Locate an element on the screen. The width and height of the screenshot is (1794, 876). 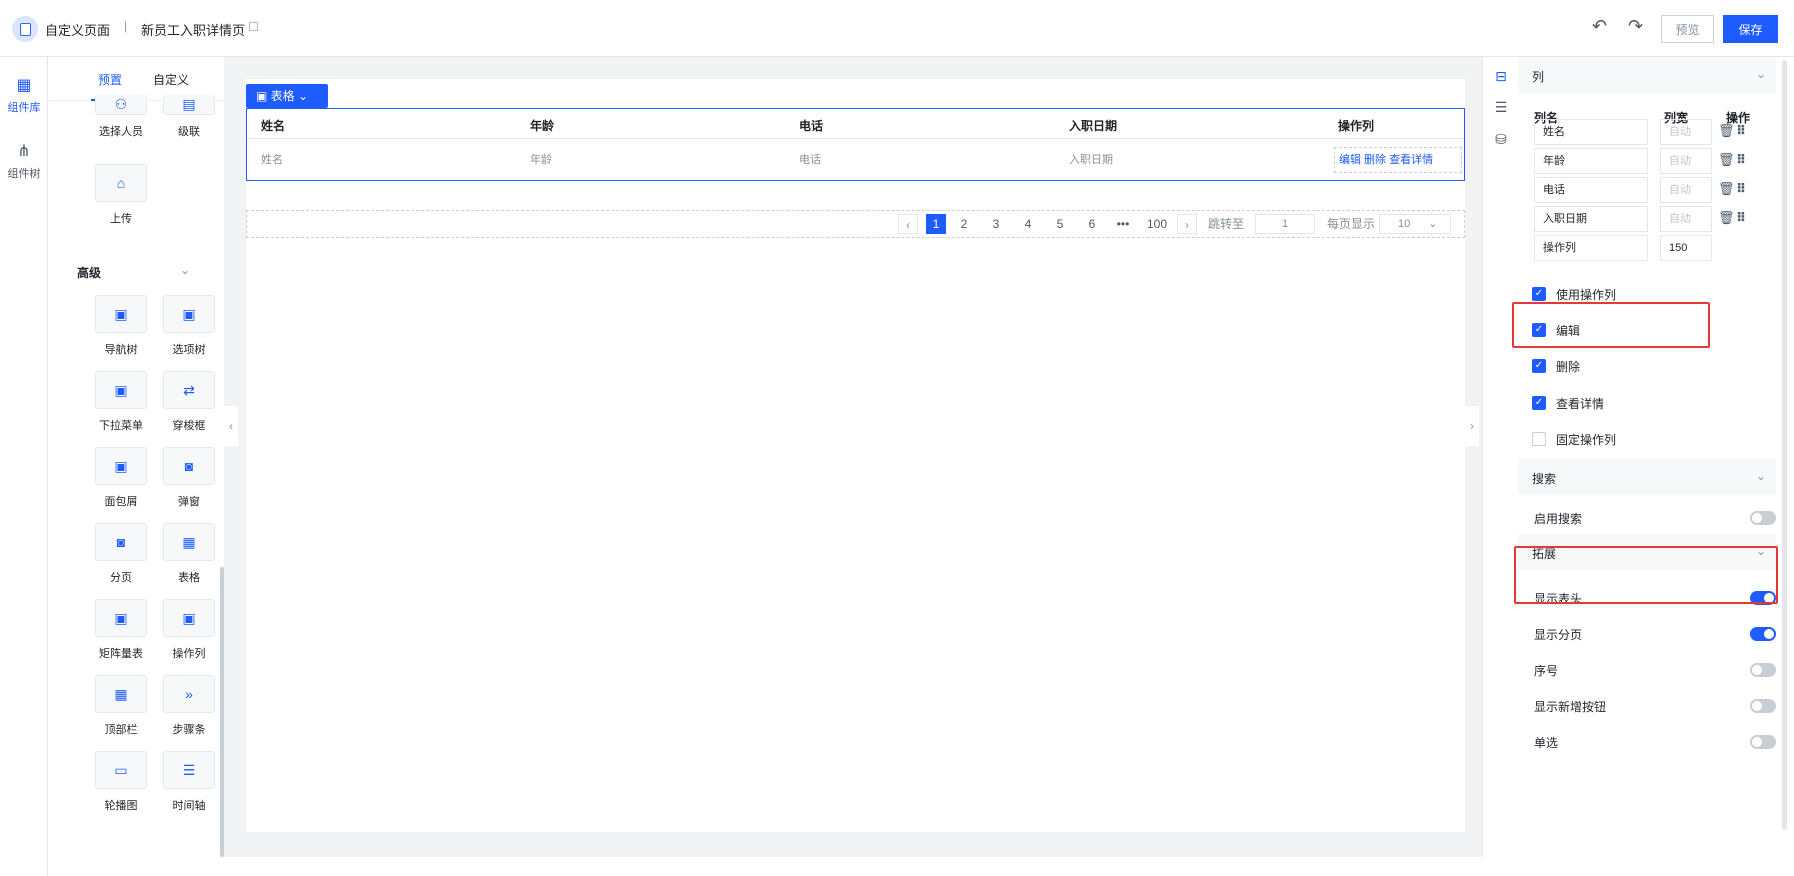
undo-icon: ↶ is located at coordinates (1599, 26).